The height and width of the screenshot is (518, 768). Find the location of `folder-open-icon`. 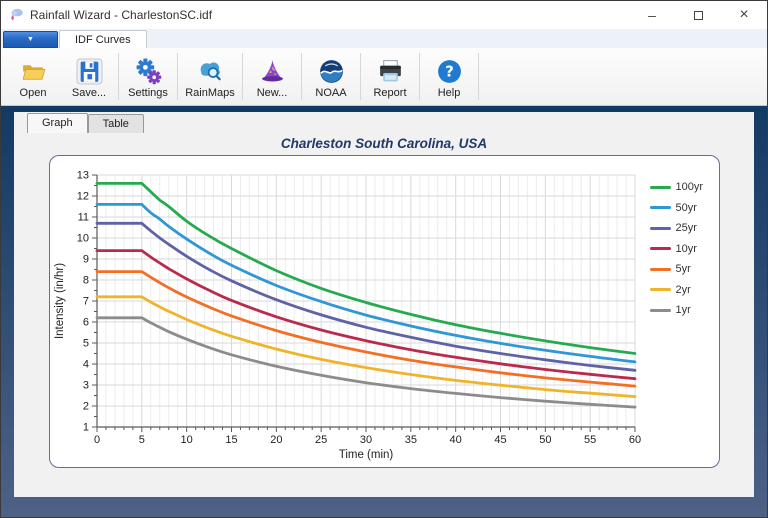

folder-open-icon is located at coordinates (33, 72).